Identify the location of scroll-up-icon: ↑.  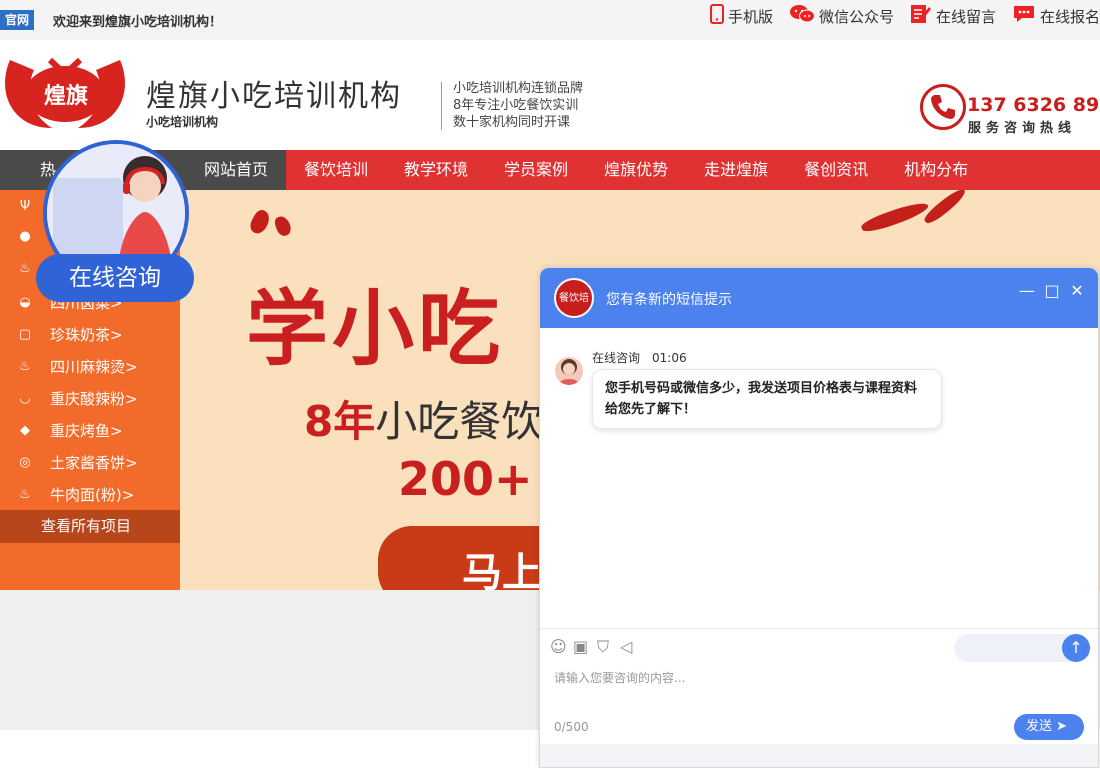
(1076, 648).